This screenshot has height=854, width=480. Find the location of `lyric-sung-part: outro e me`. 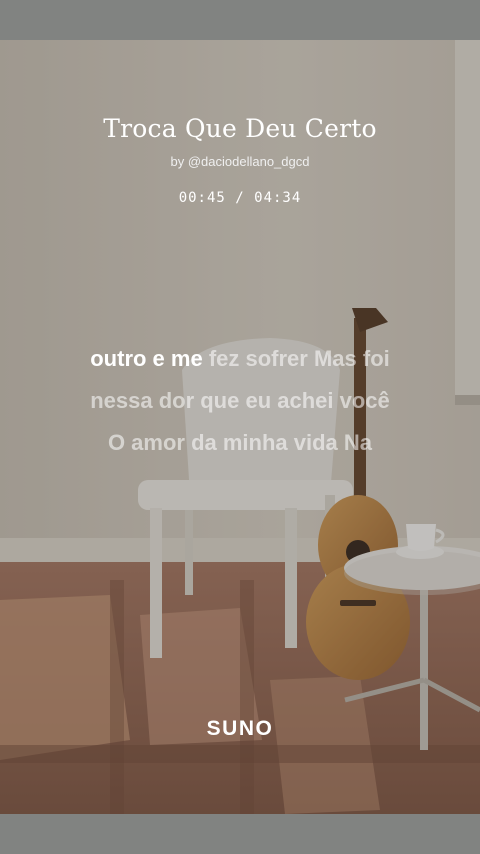

lyric-sung-part: outro e me is located at coordinates (146, 358).